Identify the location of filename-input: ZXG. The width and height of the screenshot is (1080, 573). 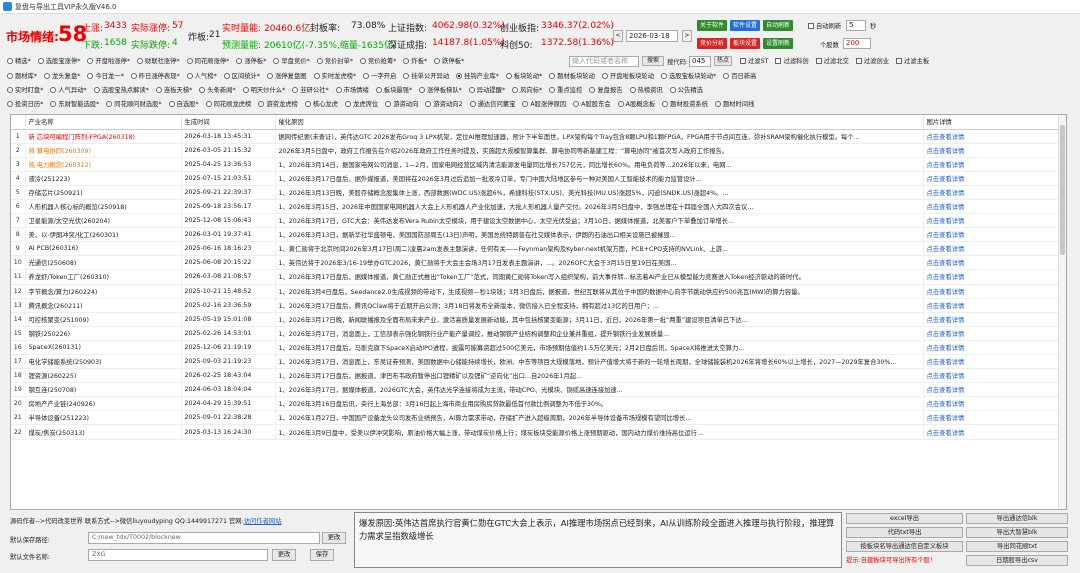
(178, 555).